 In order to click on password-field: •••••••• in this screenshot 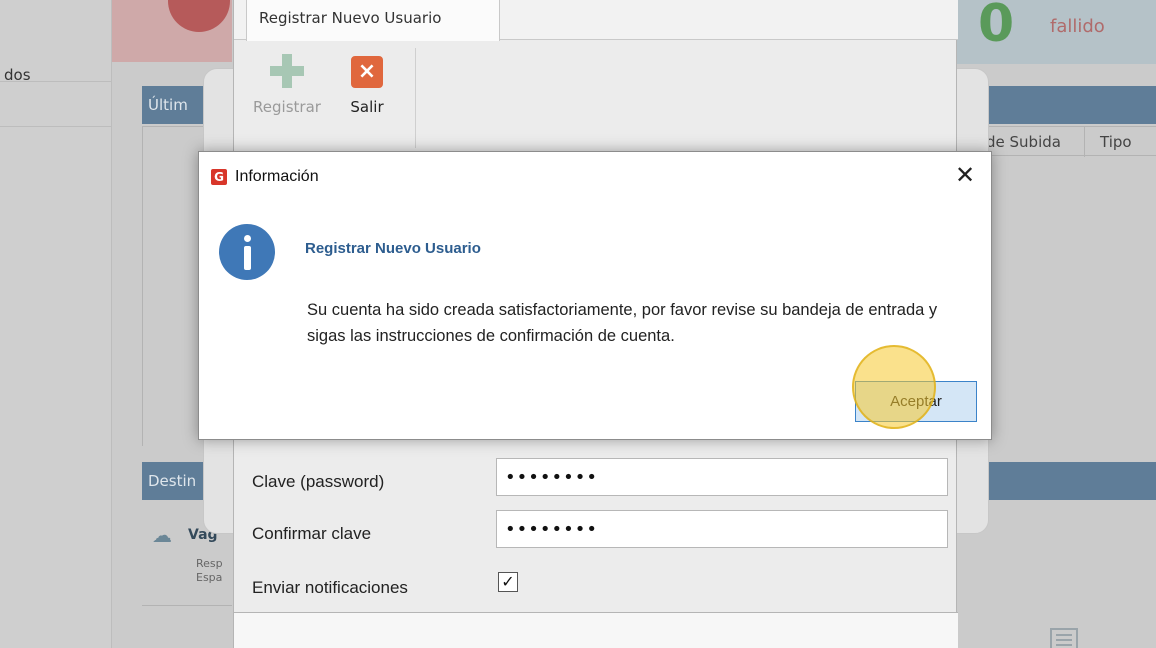, I will do `click(722, 477)`.